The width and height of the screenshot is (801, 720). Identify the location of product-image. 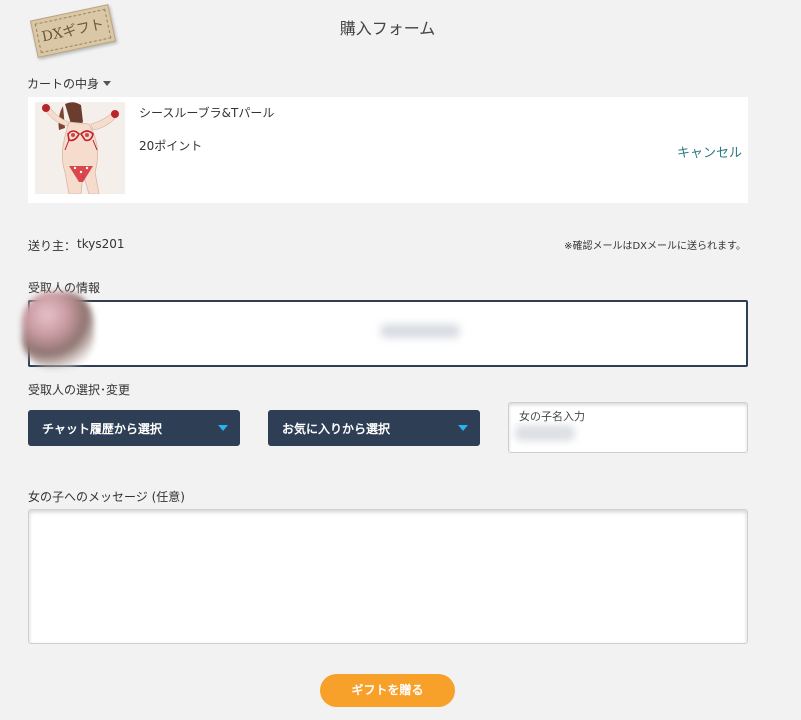
(80, 148).